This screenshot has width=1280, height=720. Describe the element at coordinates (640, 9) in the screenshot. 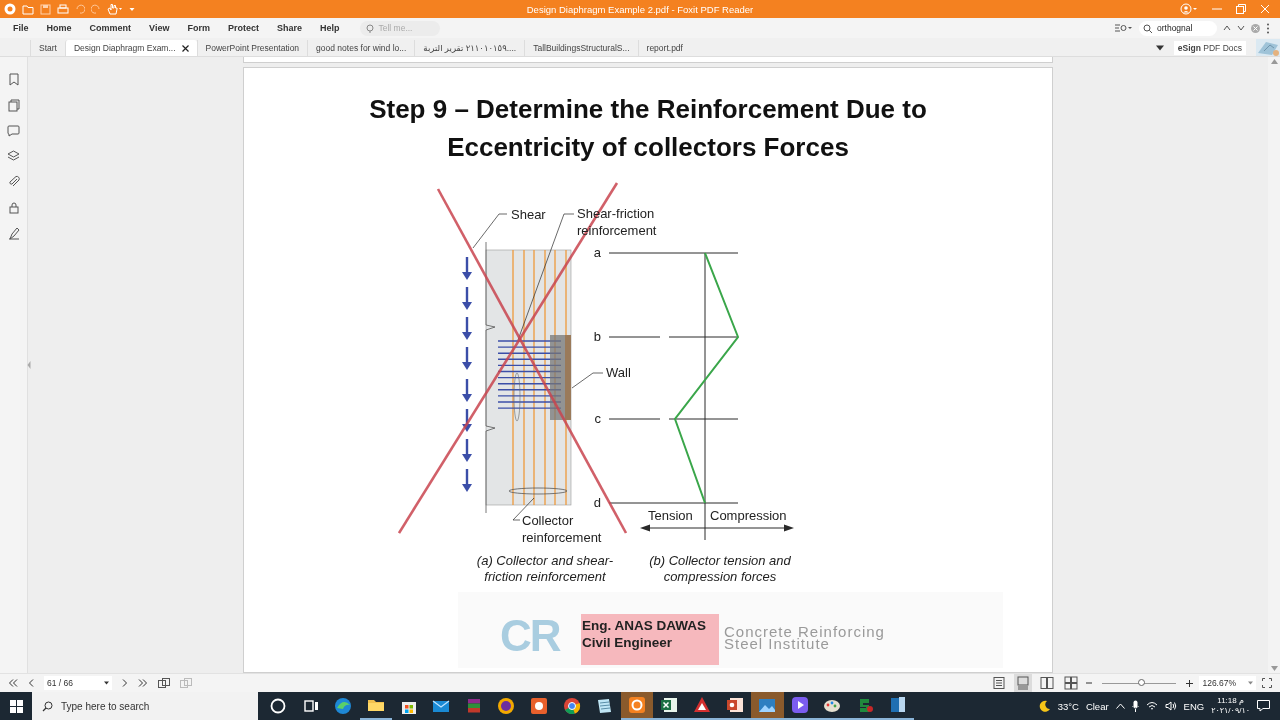

I see `window-title: Design Diaphragm Example 2.pdf - Foxit PDF Reader` at that location.